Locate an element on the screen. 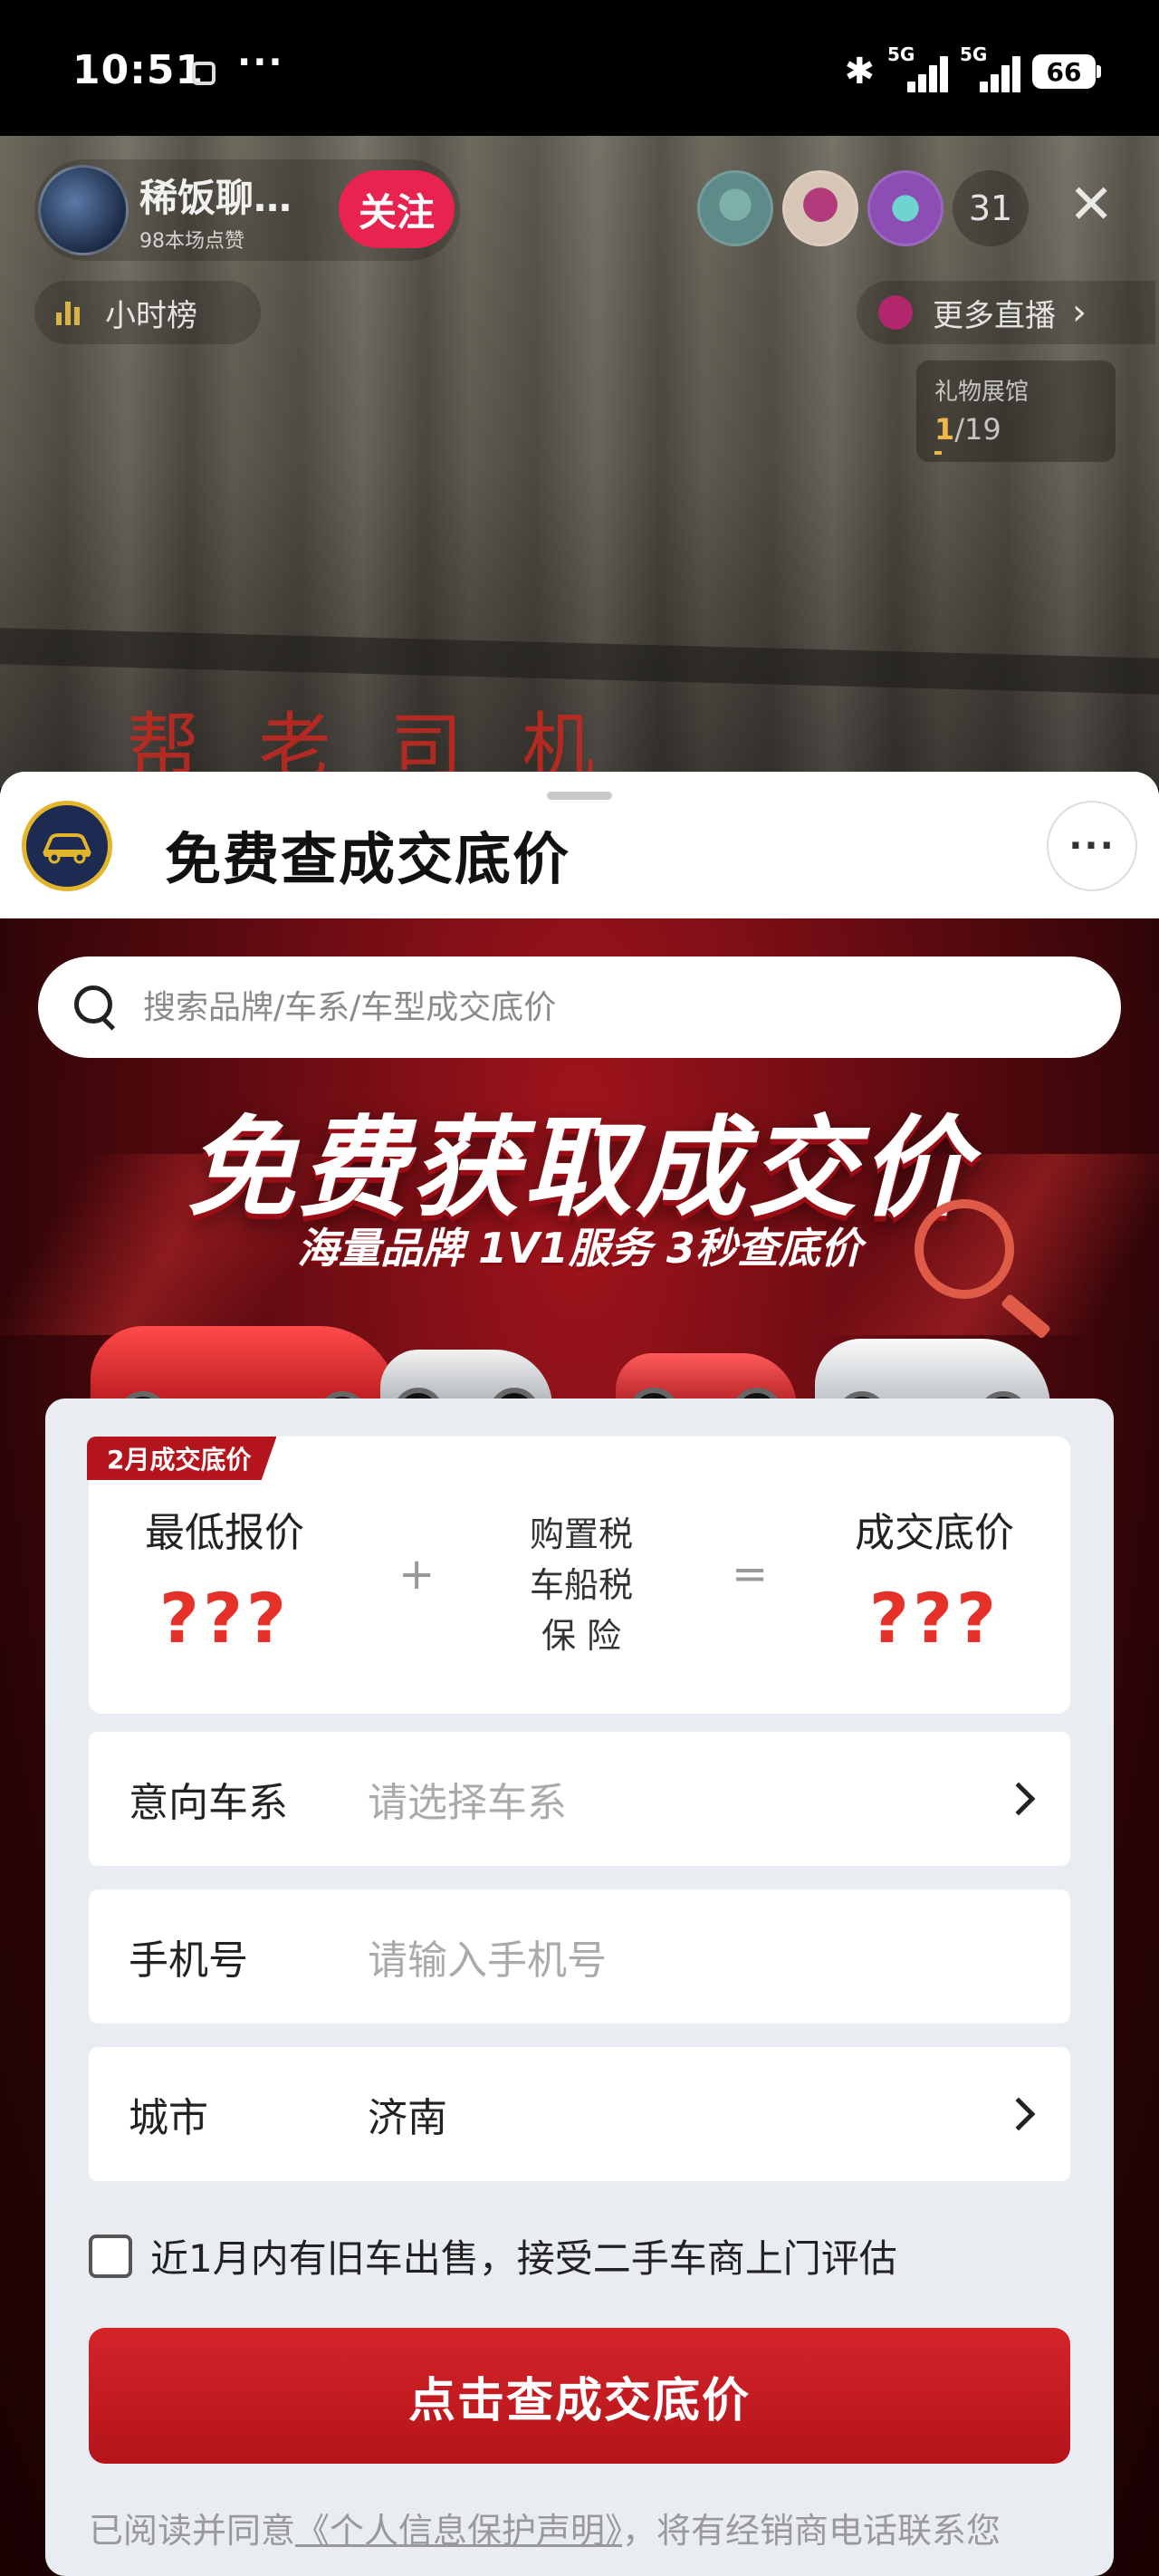  live-avatar-icon is located at coordinates (896, 312).